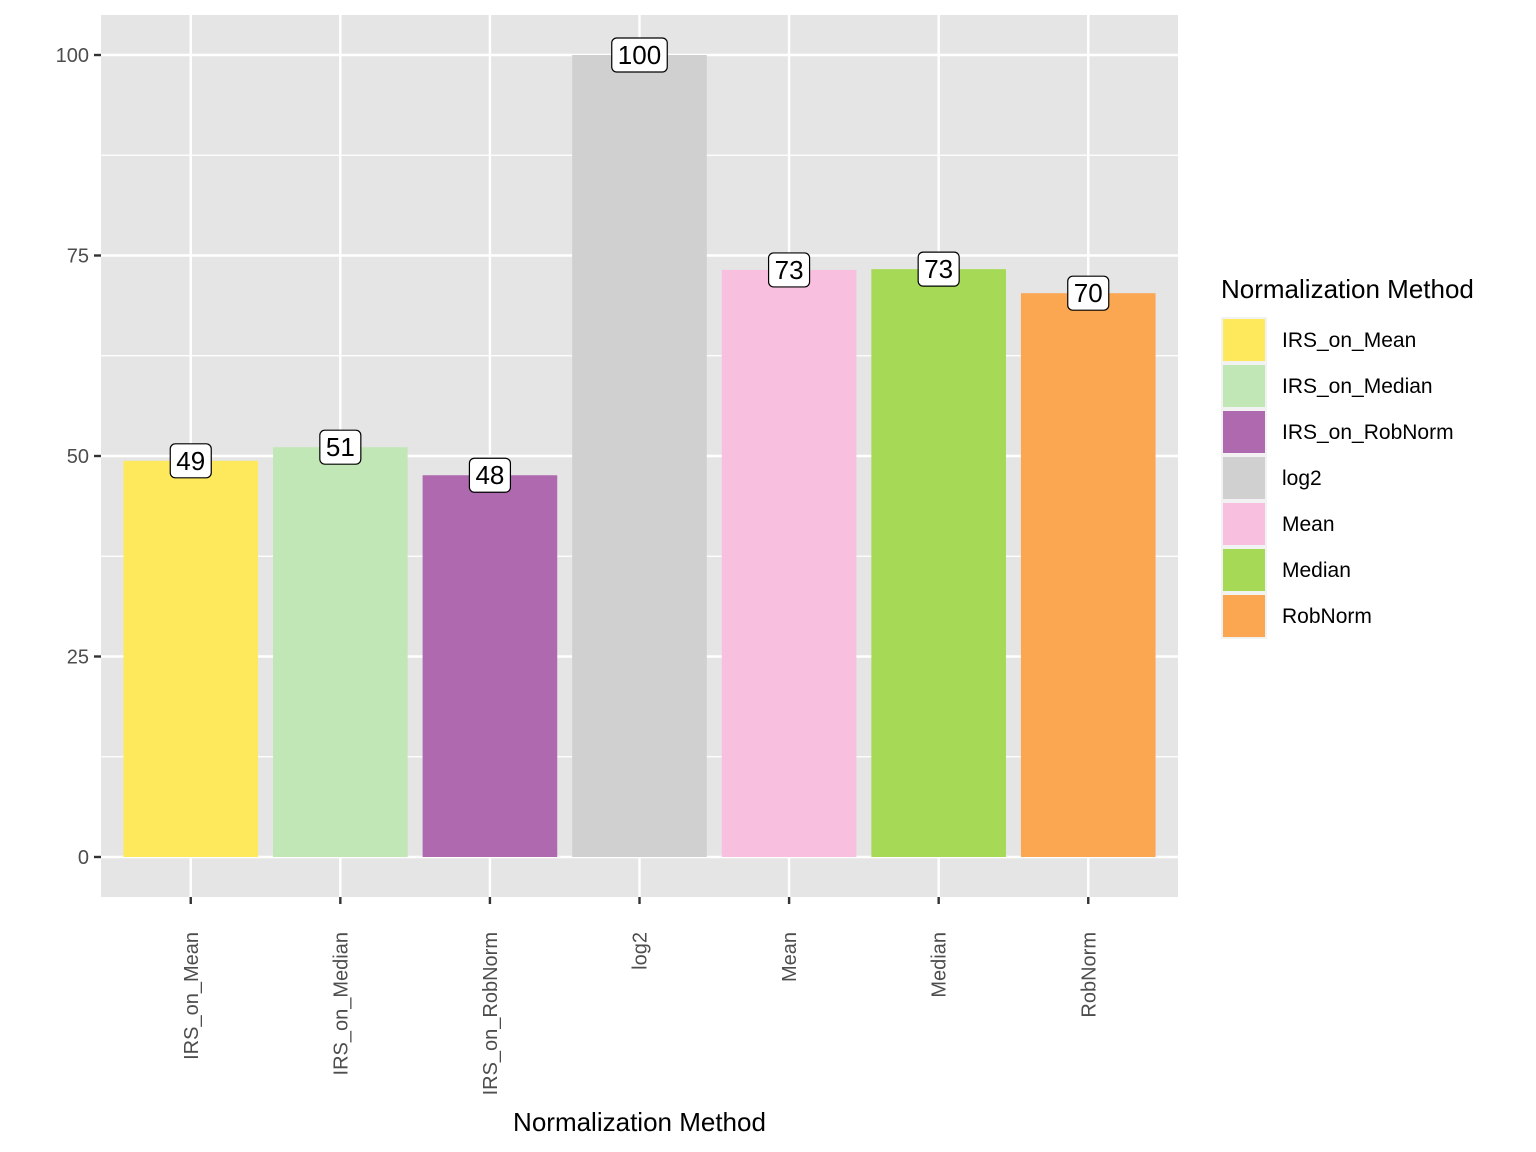 Image resolution: width=1536 pixels, height=1152 pixels. What do you see at coordinates (341, 1003) in the screenshot?
I see `x-tick-label: IRS_on_Median` at bounding box center [341, 1003].